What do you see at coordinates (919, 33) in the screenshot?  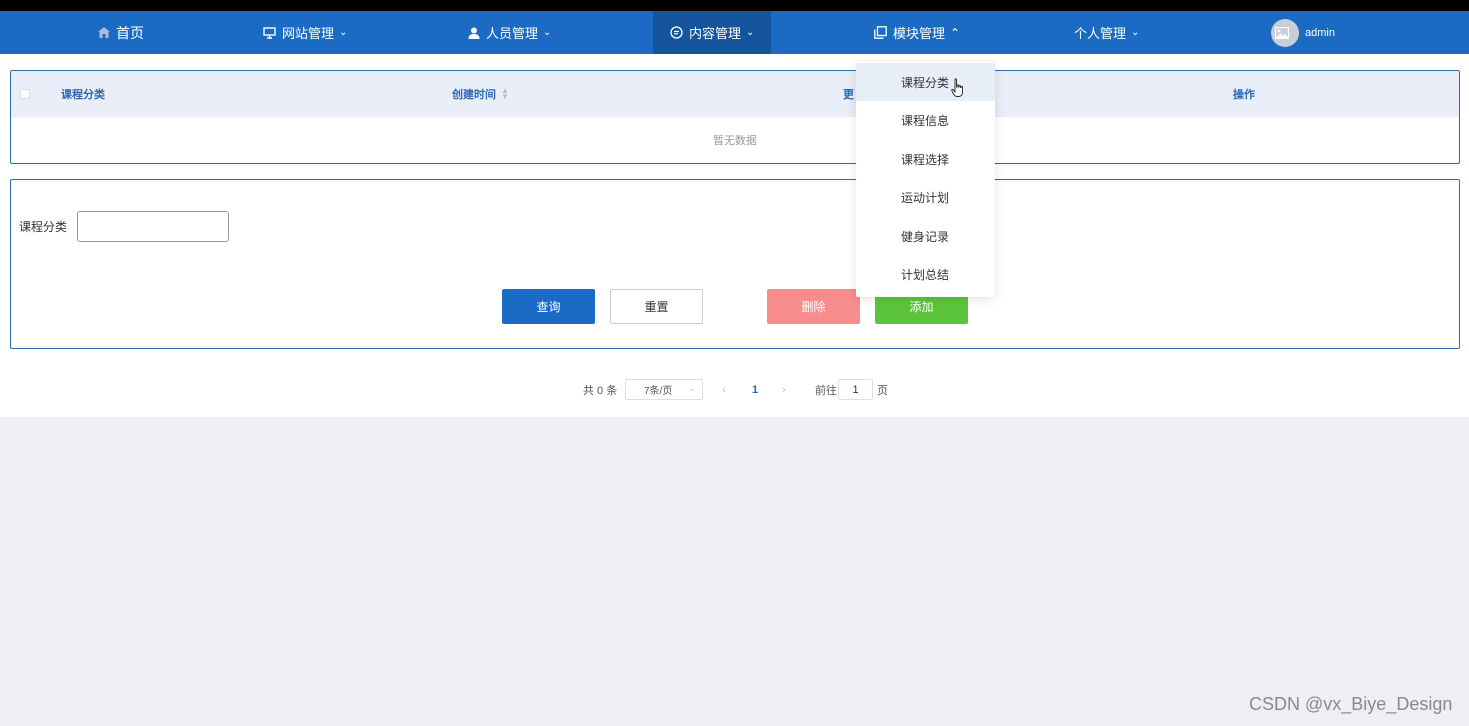 I see `nav-module-management-label: 模块管理` at bounding box center [919, 33].